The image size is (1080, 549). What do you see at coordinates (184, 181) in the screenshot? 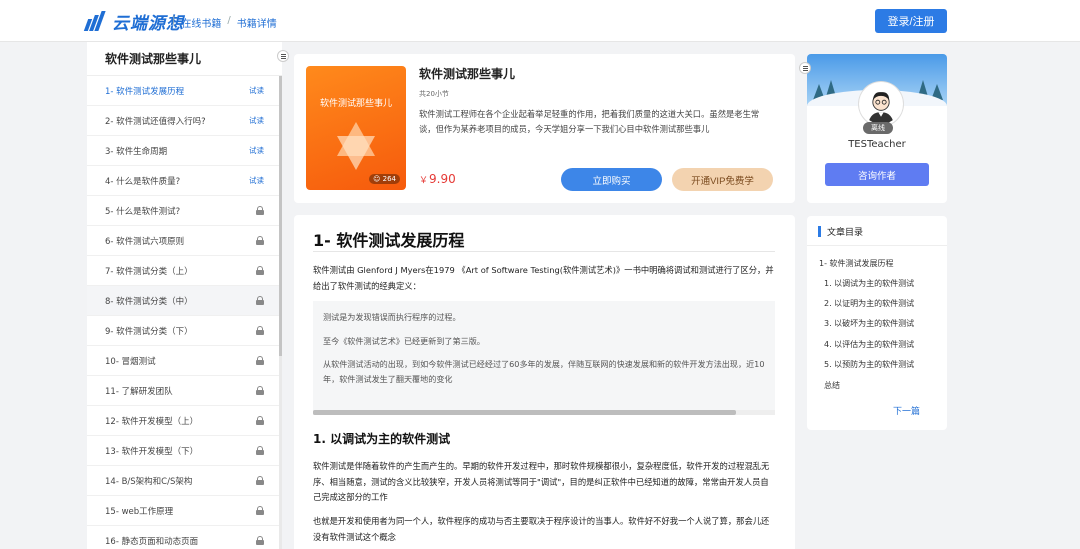
I see `chapter-item: 4- 什么是软件质量? 试读` at bounding box center [184, 181].